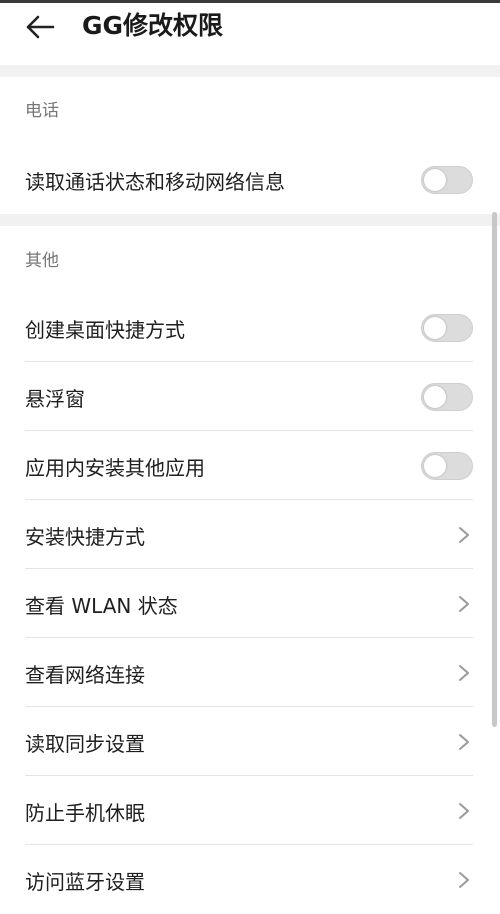  I want to click on page-title: GG修改权限, so click(153, 25).